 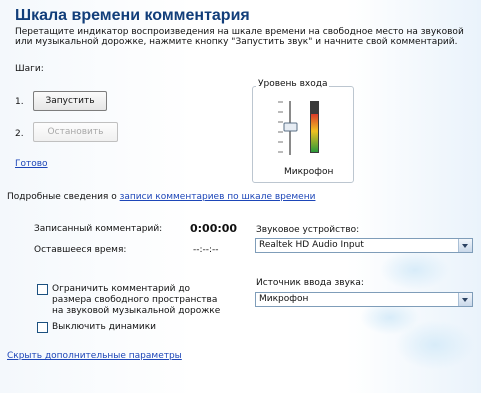 What do you see at coordinates (70, 101) in the screenshot?
I see `start-narration-button: Запустить` at bounding box center [70, 101].